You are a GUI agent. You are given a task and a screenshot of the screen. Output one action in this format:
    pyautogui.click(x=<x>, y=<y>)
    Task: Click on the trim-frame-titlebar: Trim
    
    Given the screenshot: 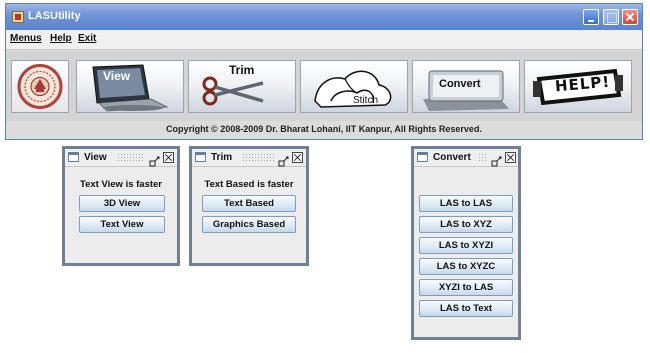 What is the action you would take?
    pyautogui.click(x=249, y=158)
    